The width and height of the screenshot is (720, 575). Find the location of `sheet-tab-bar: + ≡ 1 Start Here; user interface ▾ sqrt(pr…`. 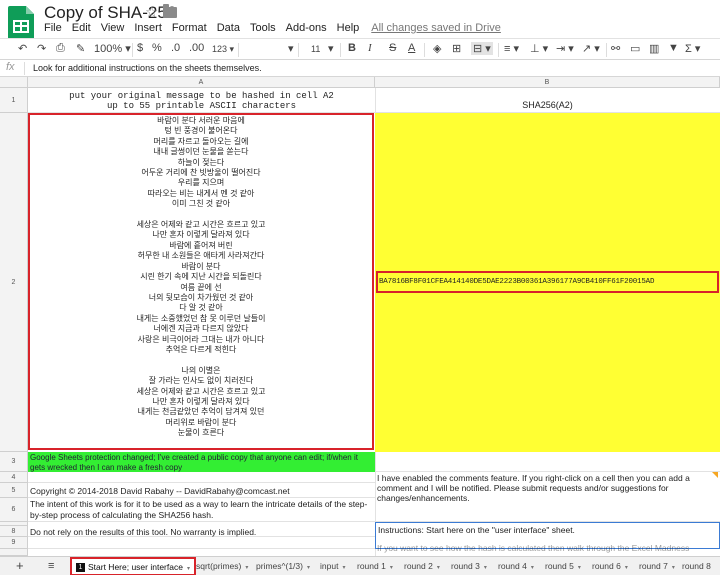

sheet-tab-bar: + ≡ 1 Start Here; user interface ▾ sqrt(pr… is located at coordinates (360, 565).